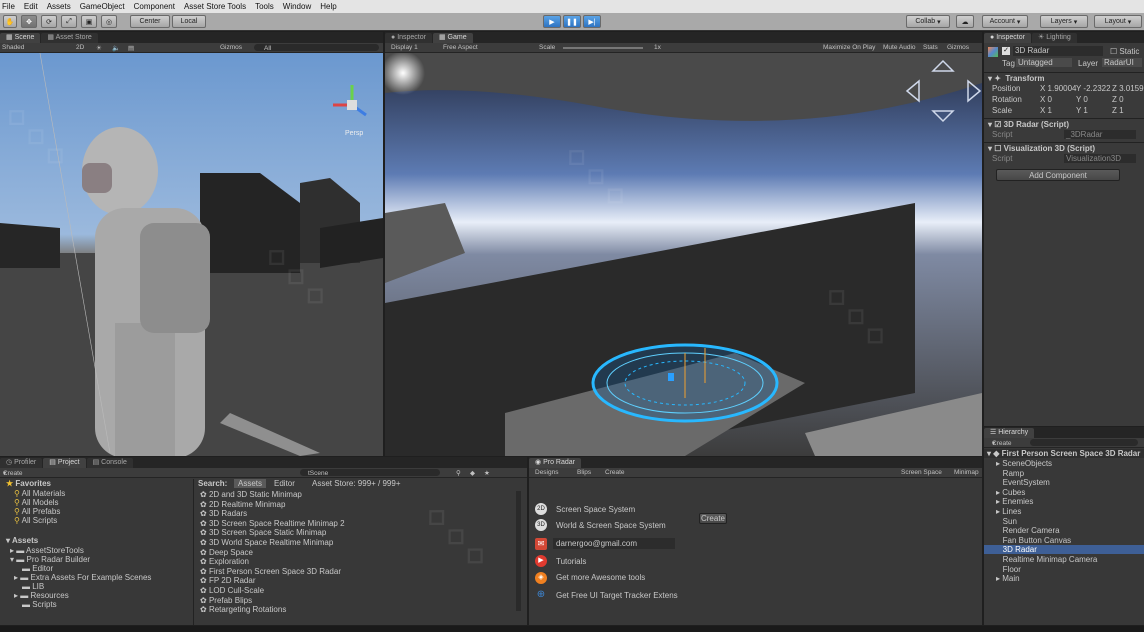  What do you see at coordinates (1064, 78) in the screenshot?
I see `transform-header: ▾ ✦ Transform` at bounding box center [1064, 78].